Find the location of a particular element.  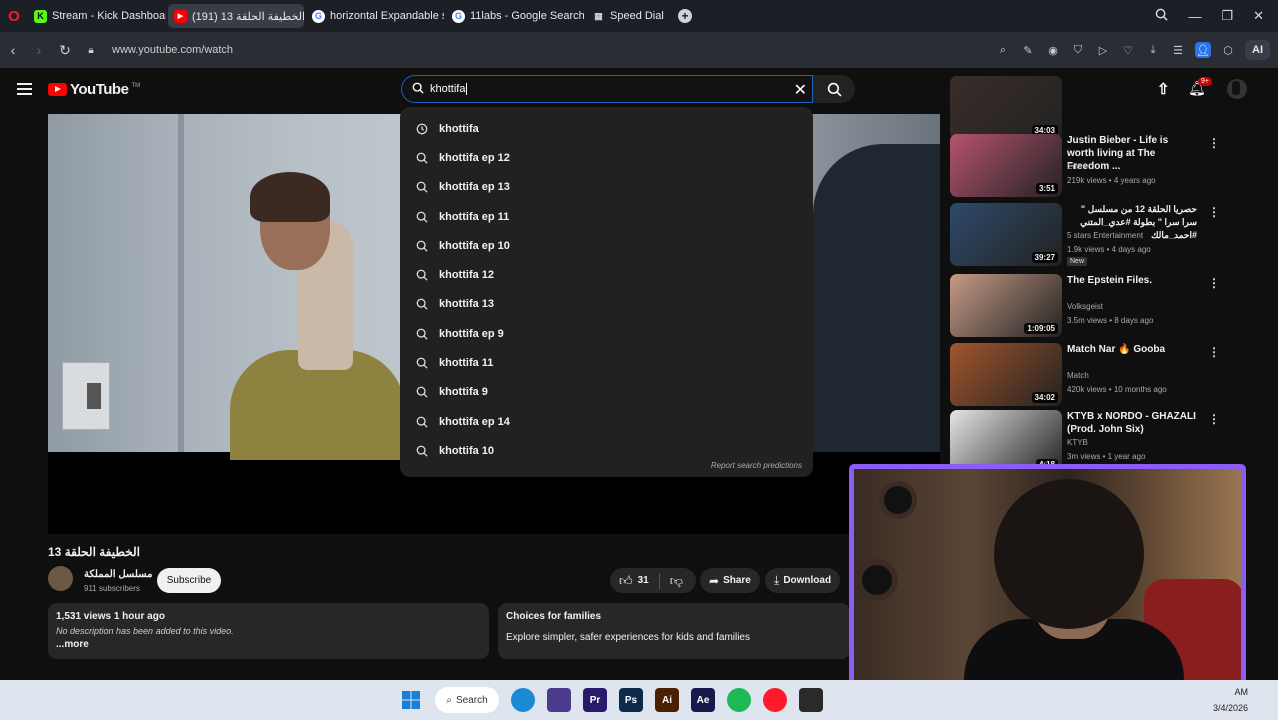

related-video-channel: KTYB is located at coordinates (1077, 442).